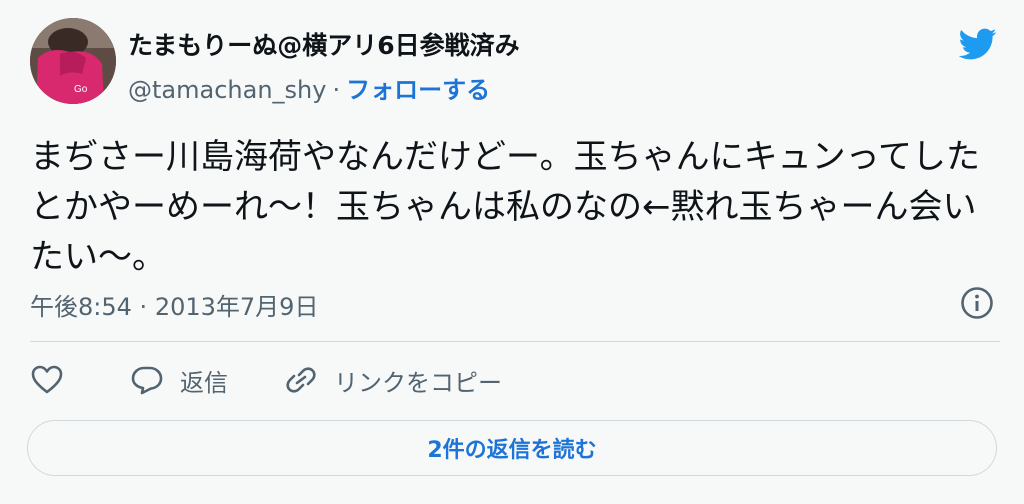 Image resolution: width=1024 pixels, height=504 pixels. Describe the element at coordinates (236, 307) in the screenshot. I see `tweet-date: 2013年7月9日` at that location.